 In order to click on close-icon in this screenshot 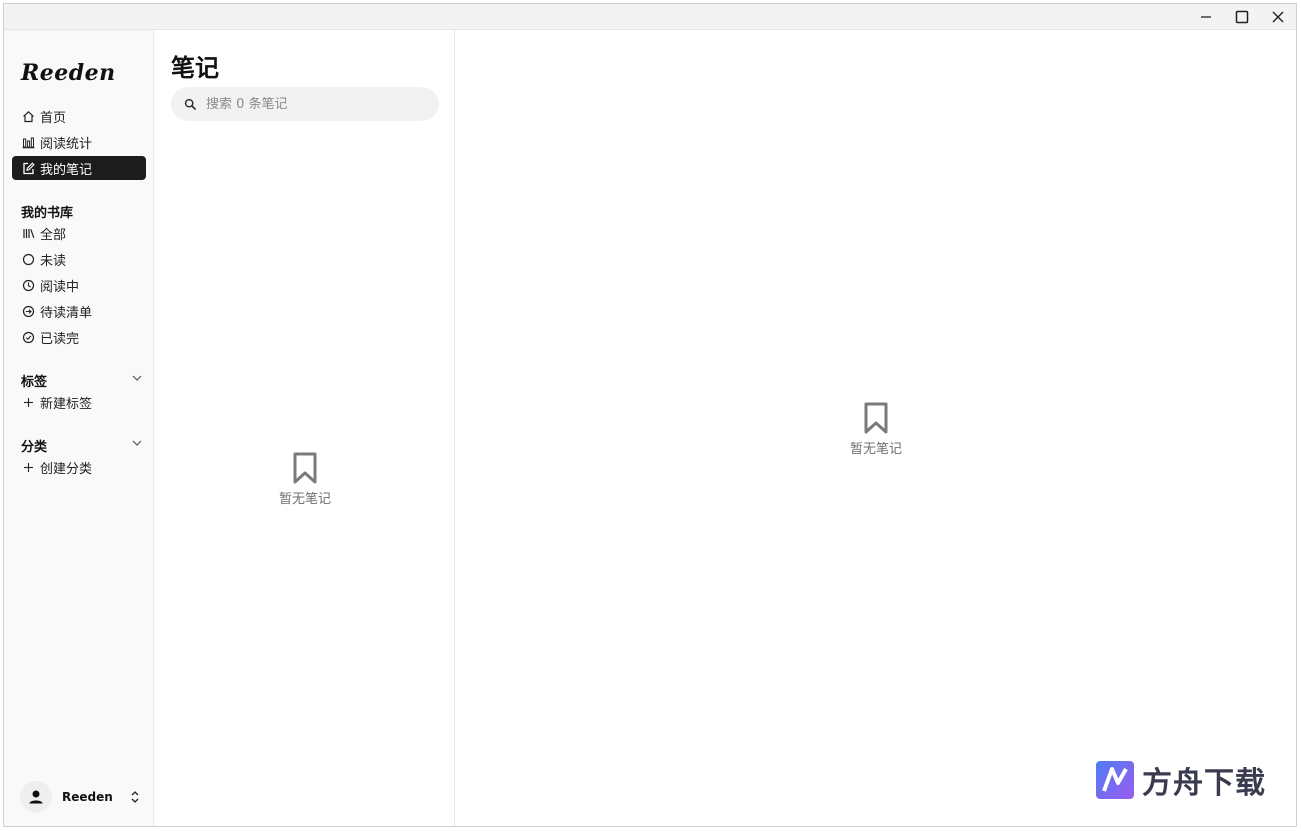, I will do `click(1278, 17)`.